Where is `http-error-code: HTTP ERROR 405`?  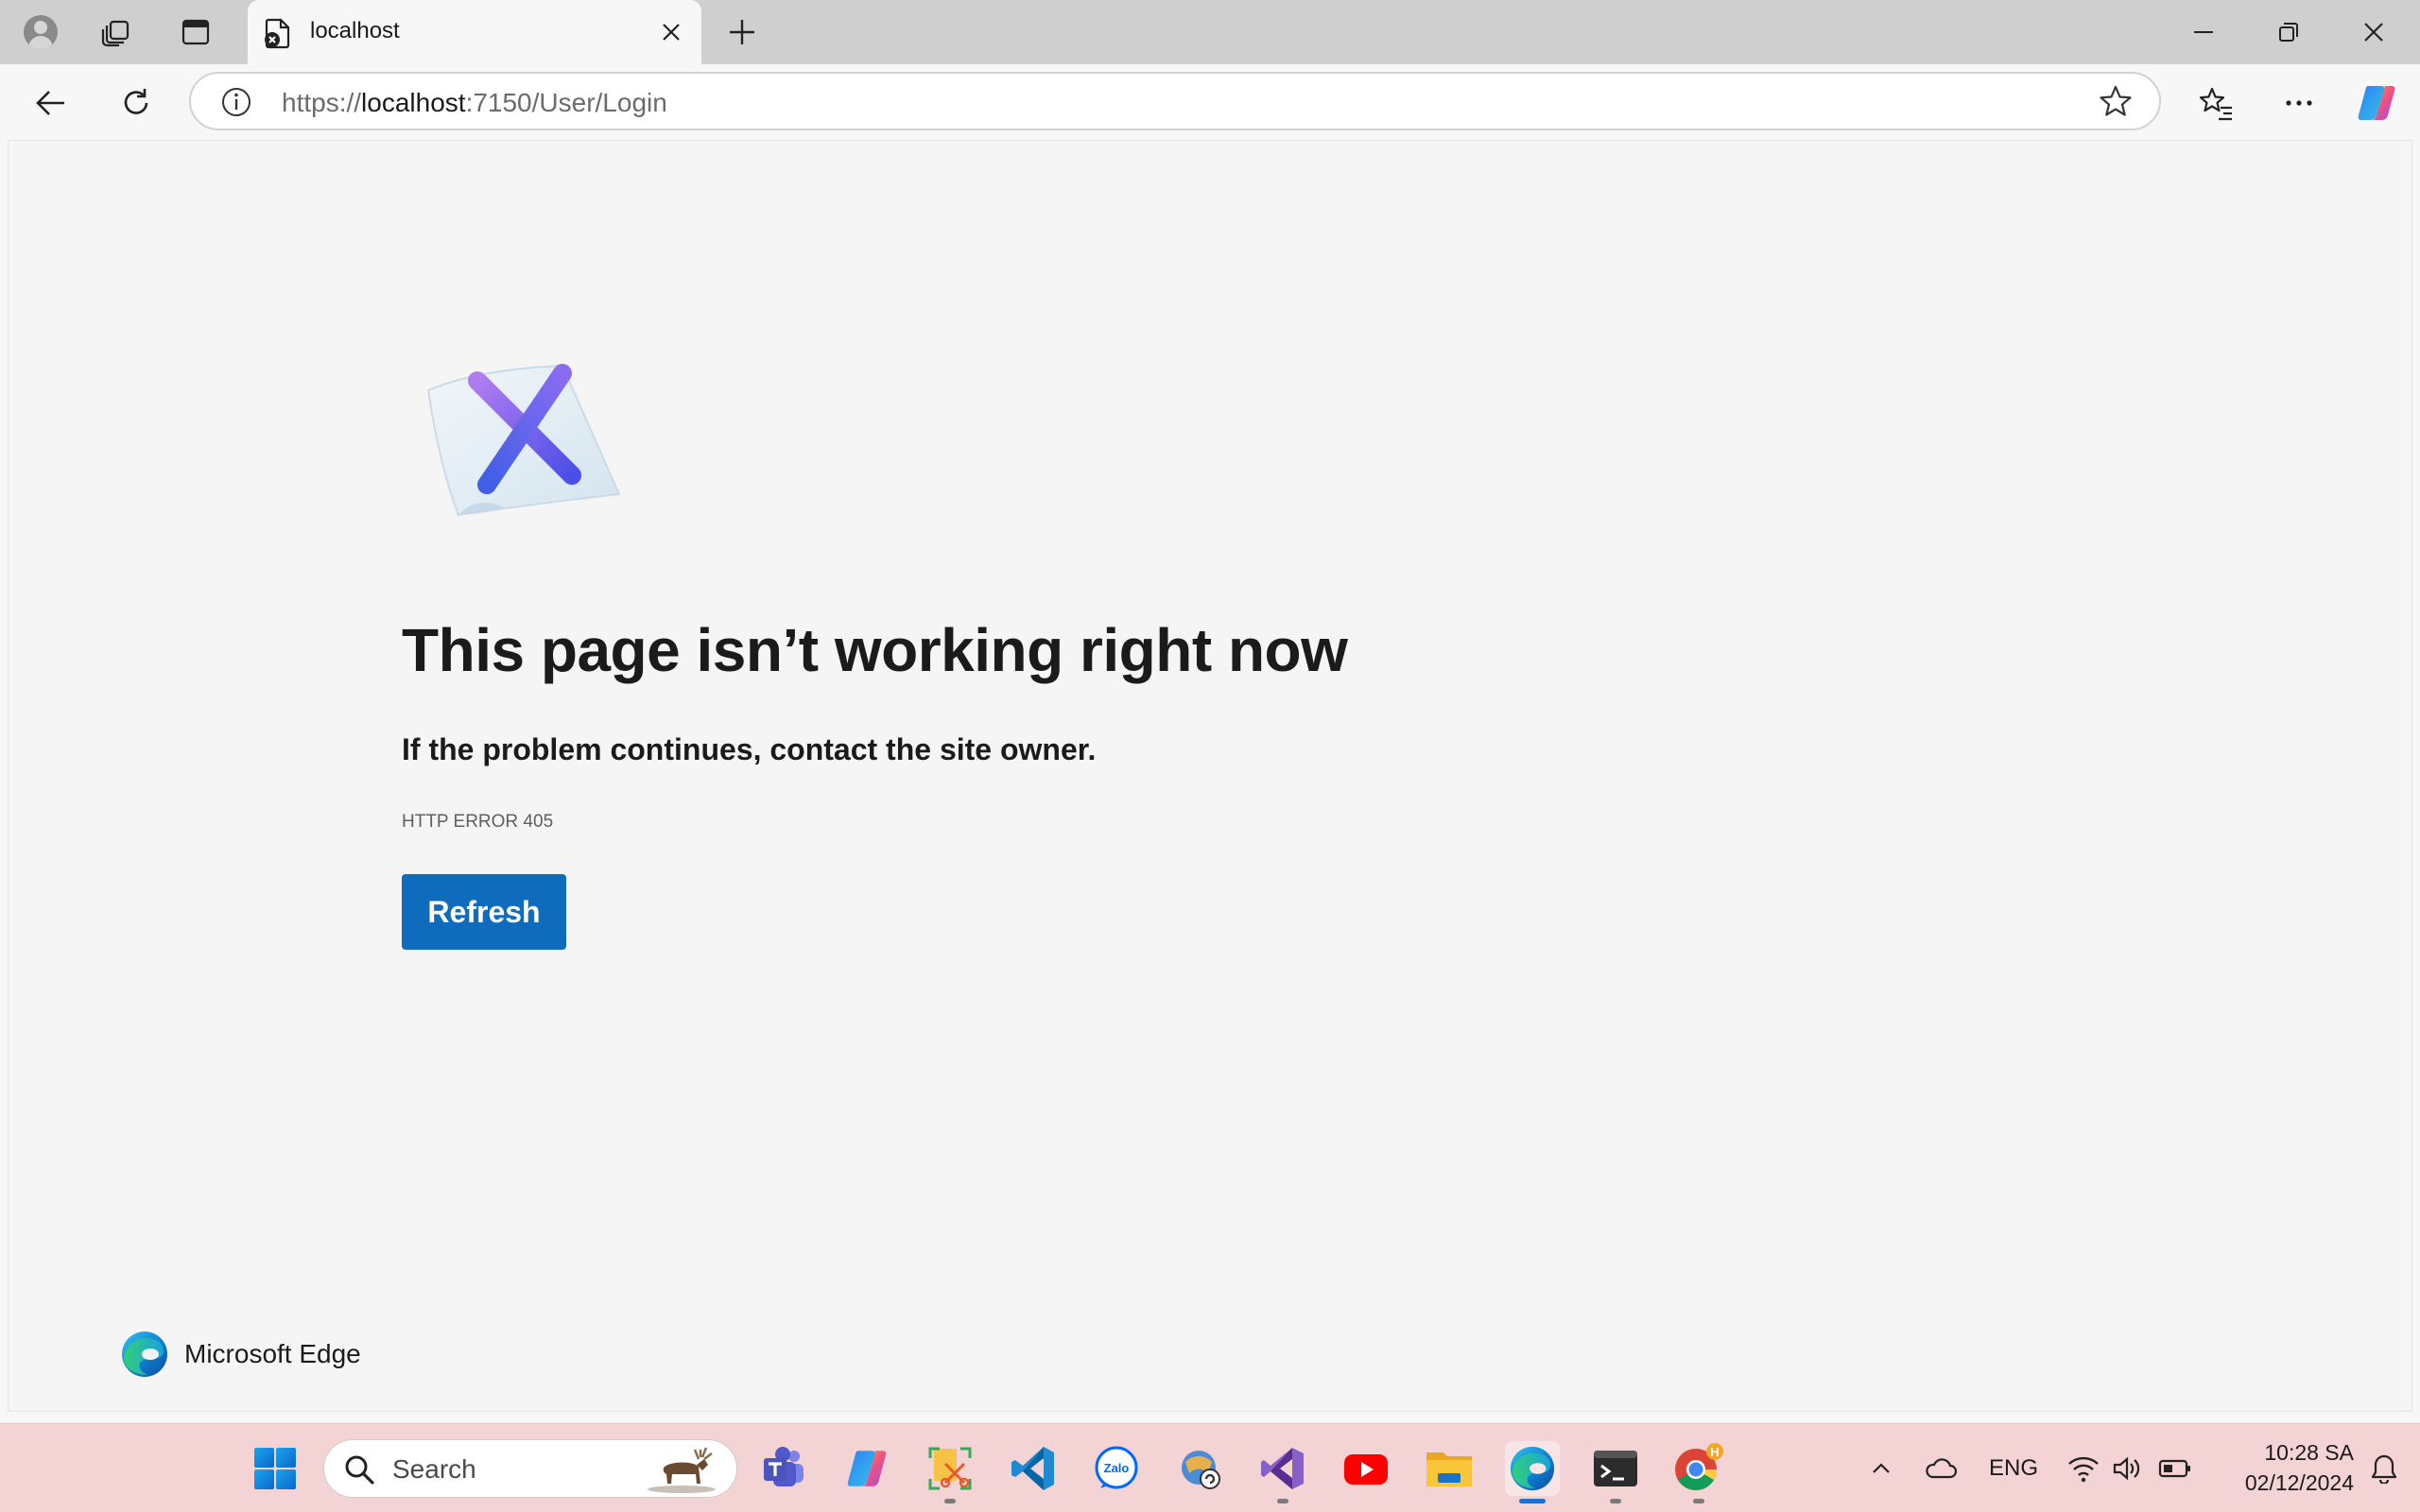
http-error-code: HTTP ERROR 405 is located at coordinates (478, 822).